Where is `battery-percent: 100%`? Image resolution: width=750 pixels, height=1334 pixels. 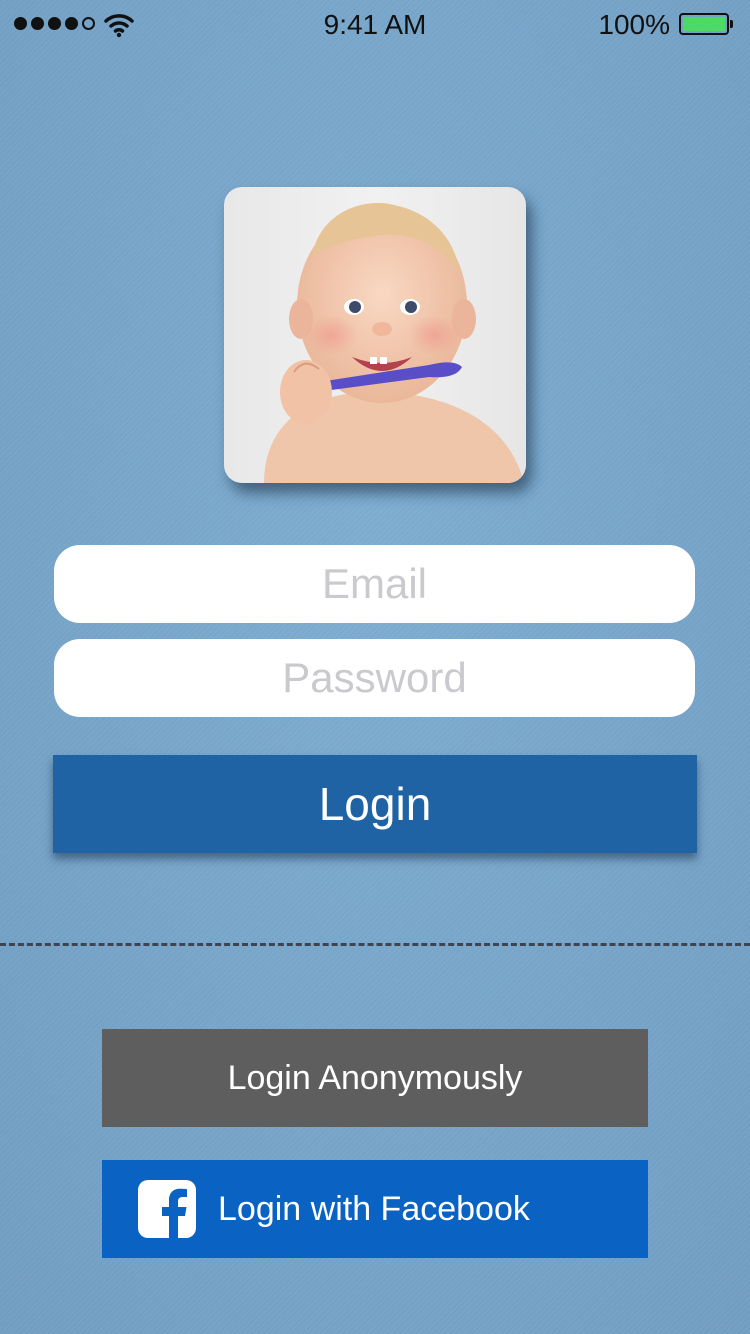
battery-percent: 100% is located at coordinates (634, 24).